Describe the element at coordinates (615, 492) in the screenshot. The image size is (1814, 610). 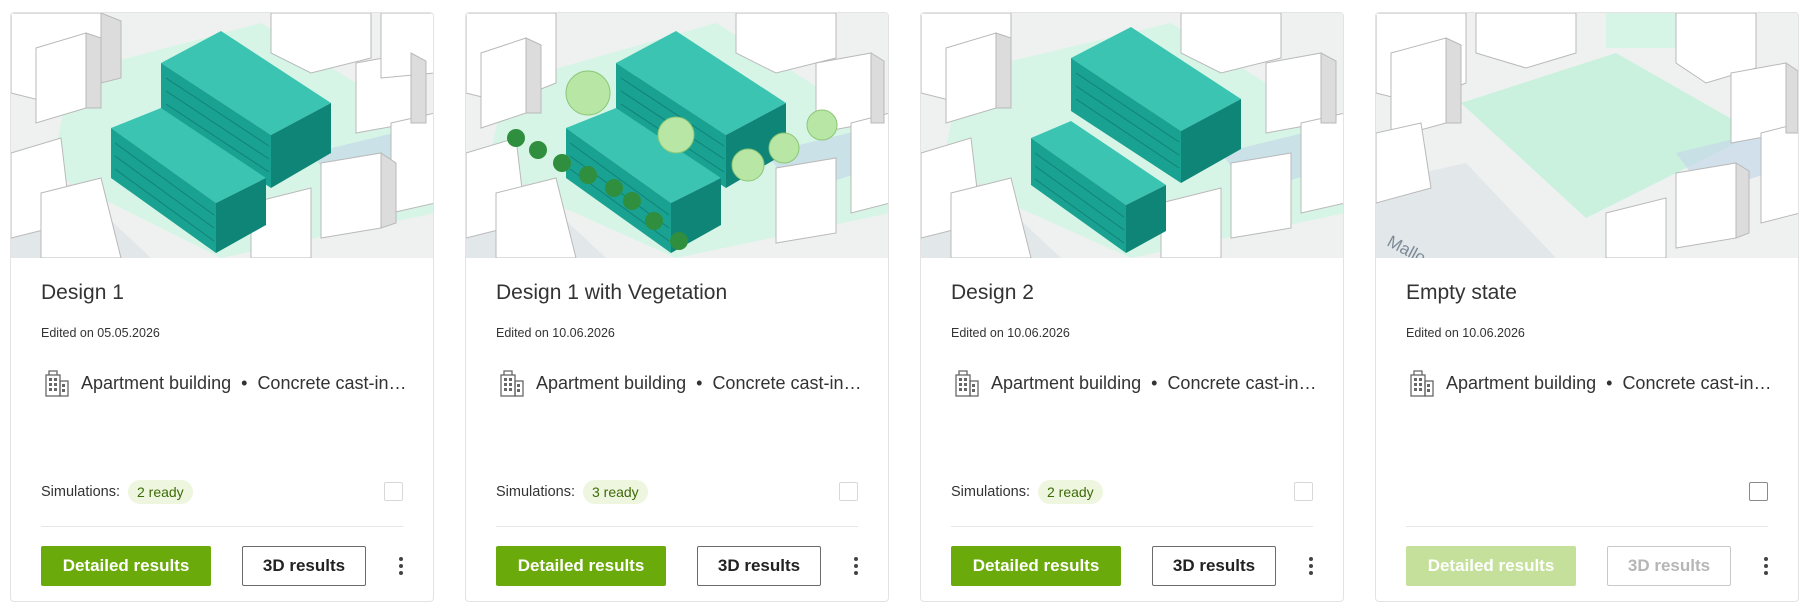
I see `simulations-ready-badge: 3 ready` at that location.